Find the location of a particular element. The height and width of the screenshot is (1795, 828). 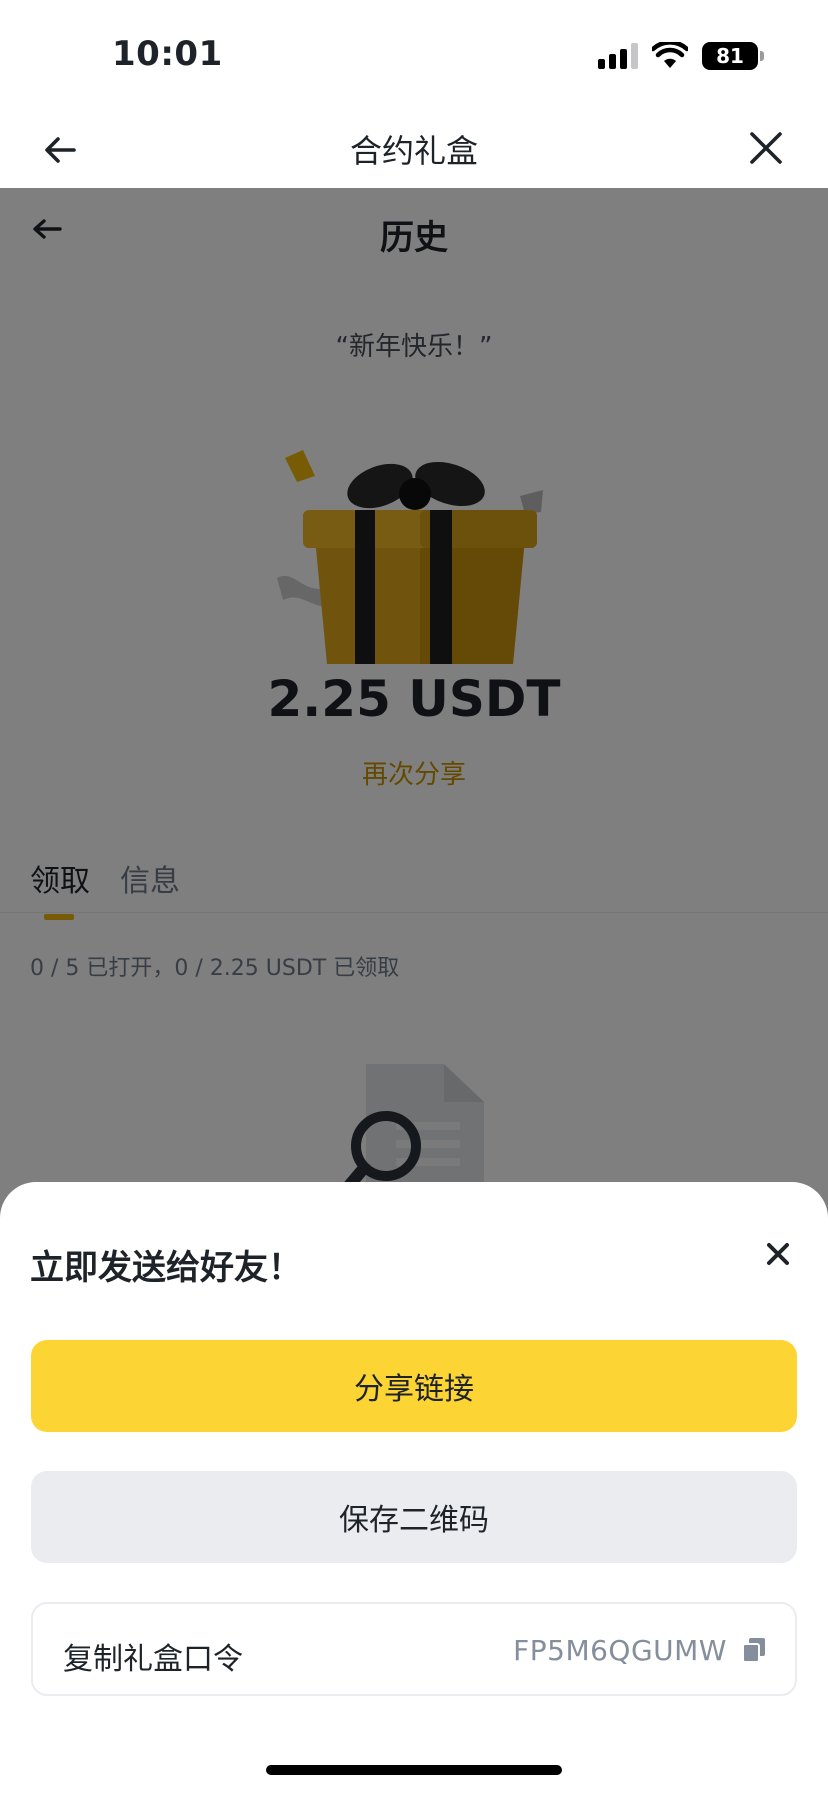

close-icon is located at coordinates (766, 148).